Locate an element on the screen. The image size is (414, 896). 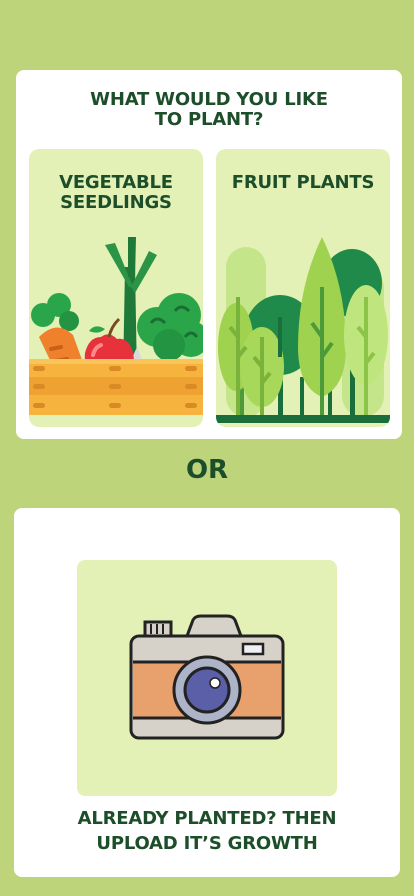
plant-question-heading: WHAT WOULD YOU LIKE TO PLANT? is located at coordinates (209, 109).